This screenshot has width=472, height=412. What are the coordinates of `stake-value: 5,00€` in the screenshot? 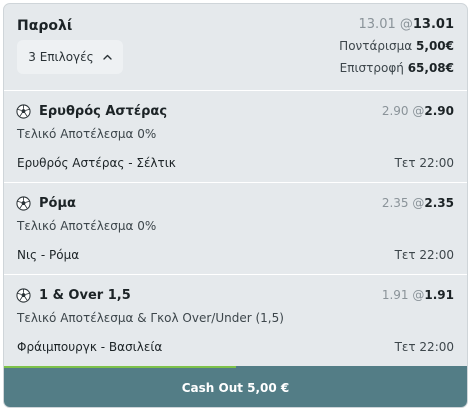 It's located at (435, 46).